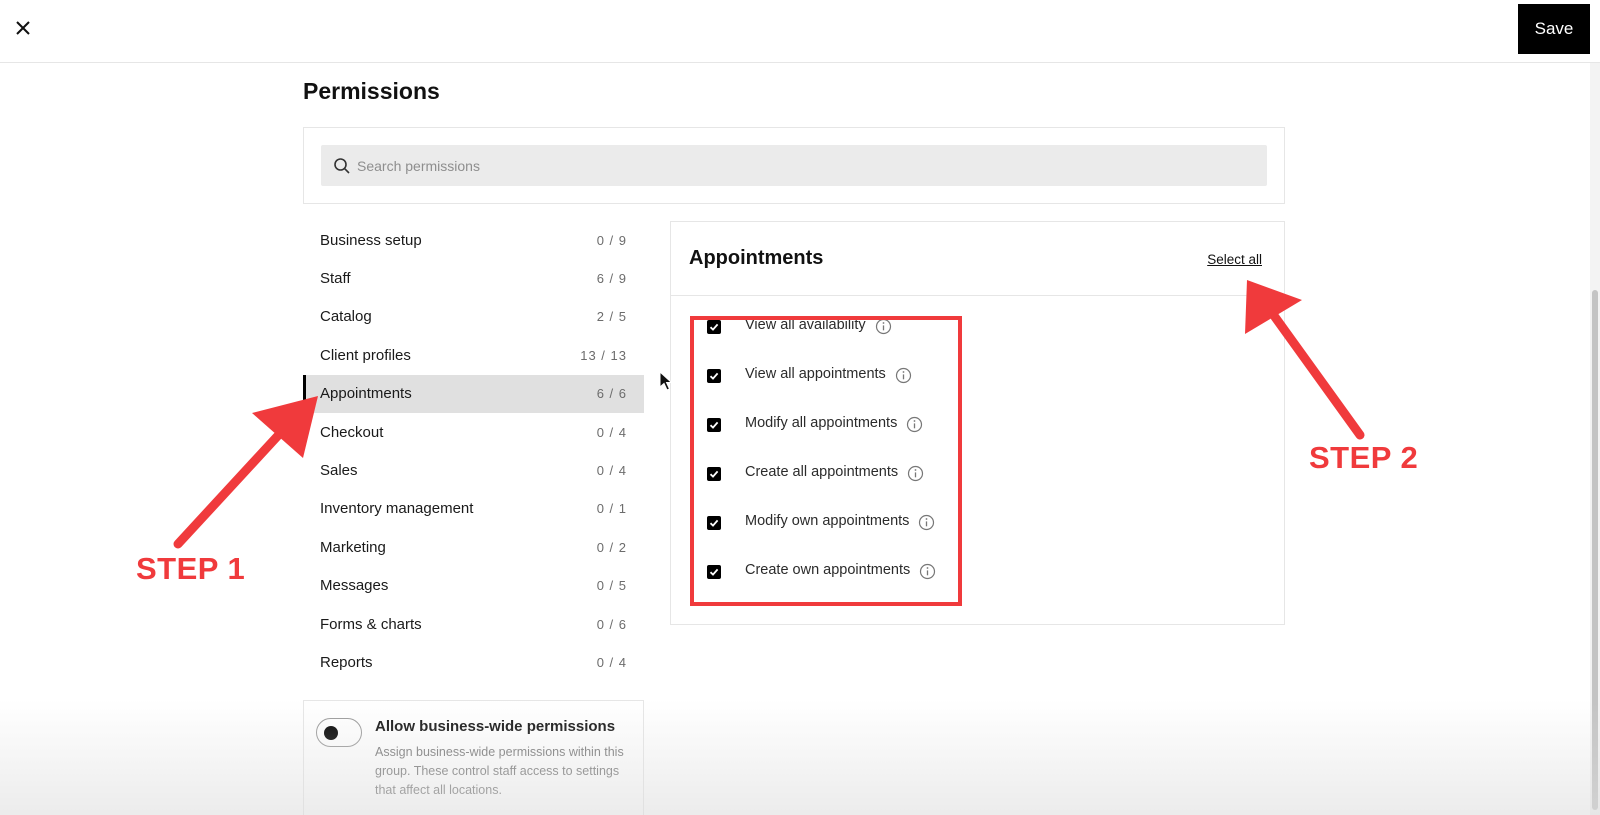  What do you see at coordinates (245, 472) in the screenshot?
I see `step1-arrow` at bounding box center [245, 472].